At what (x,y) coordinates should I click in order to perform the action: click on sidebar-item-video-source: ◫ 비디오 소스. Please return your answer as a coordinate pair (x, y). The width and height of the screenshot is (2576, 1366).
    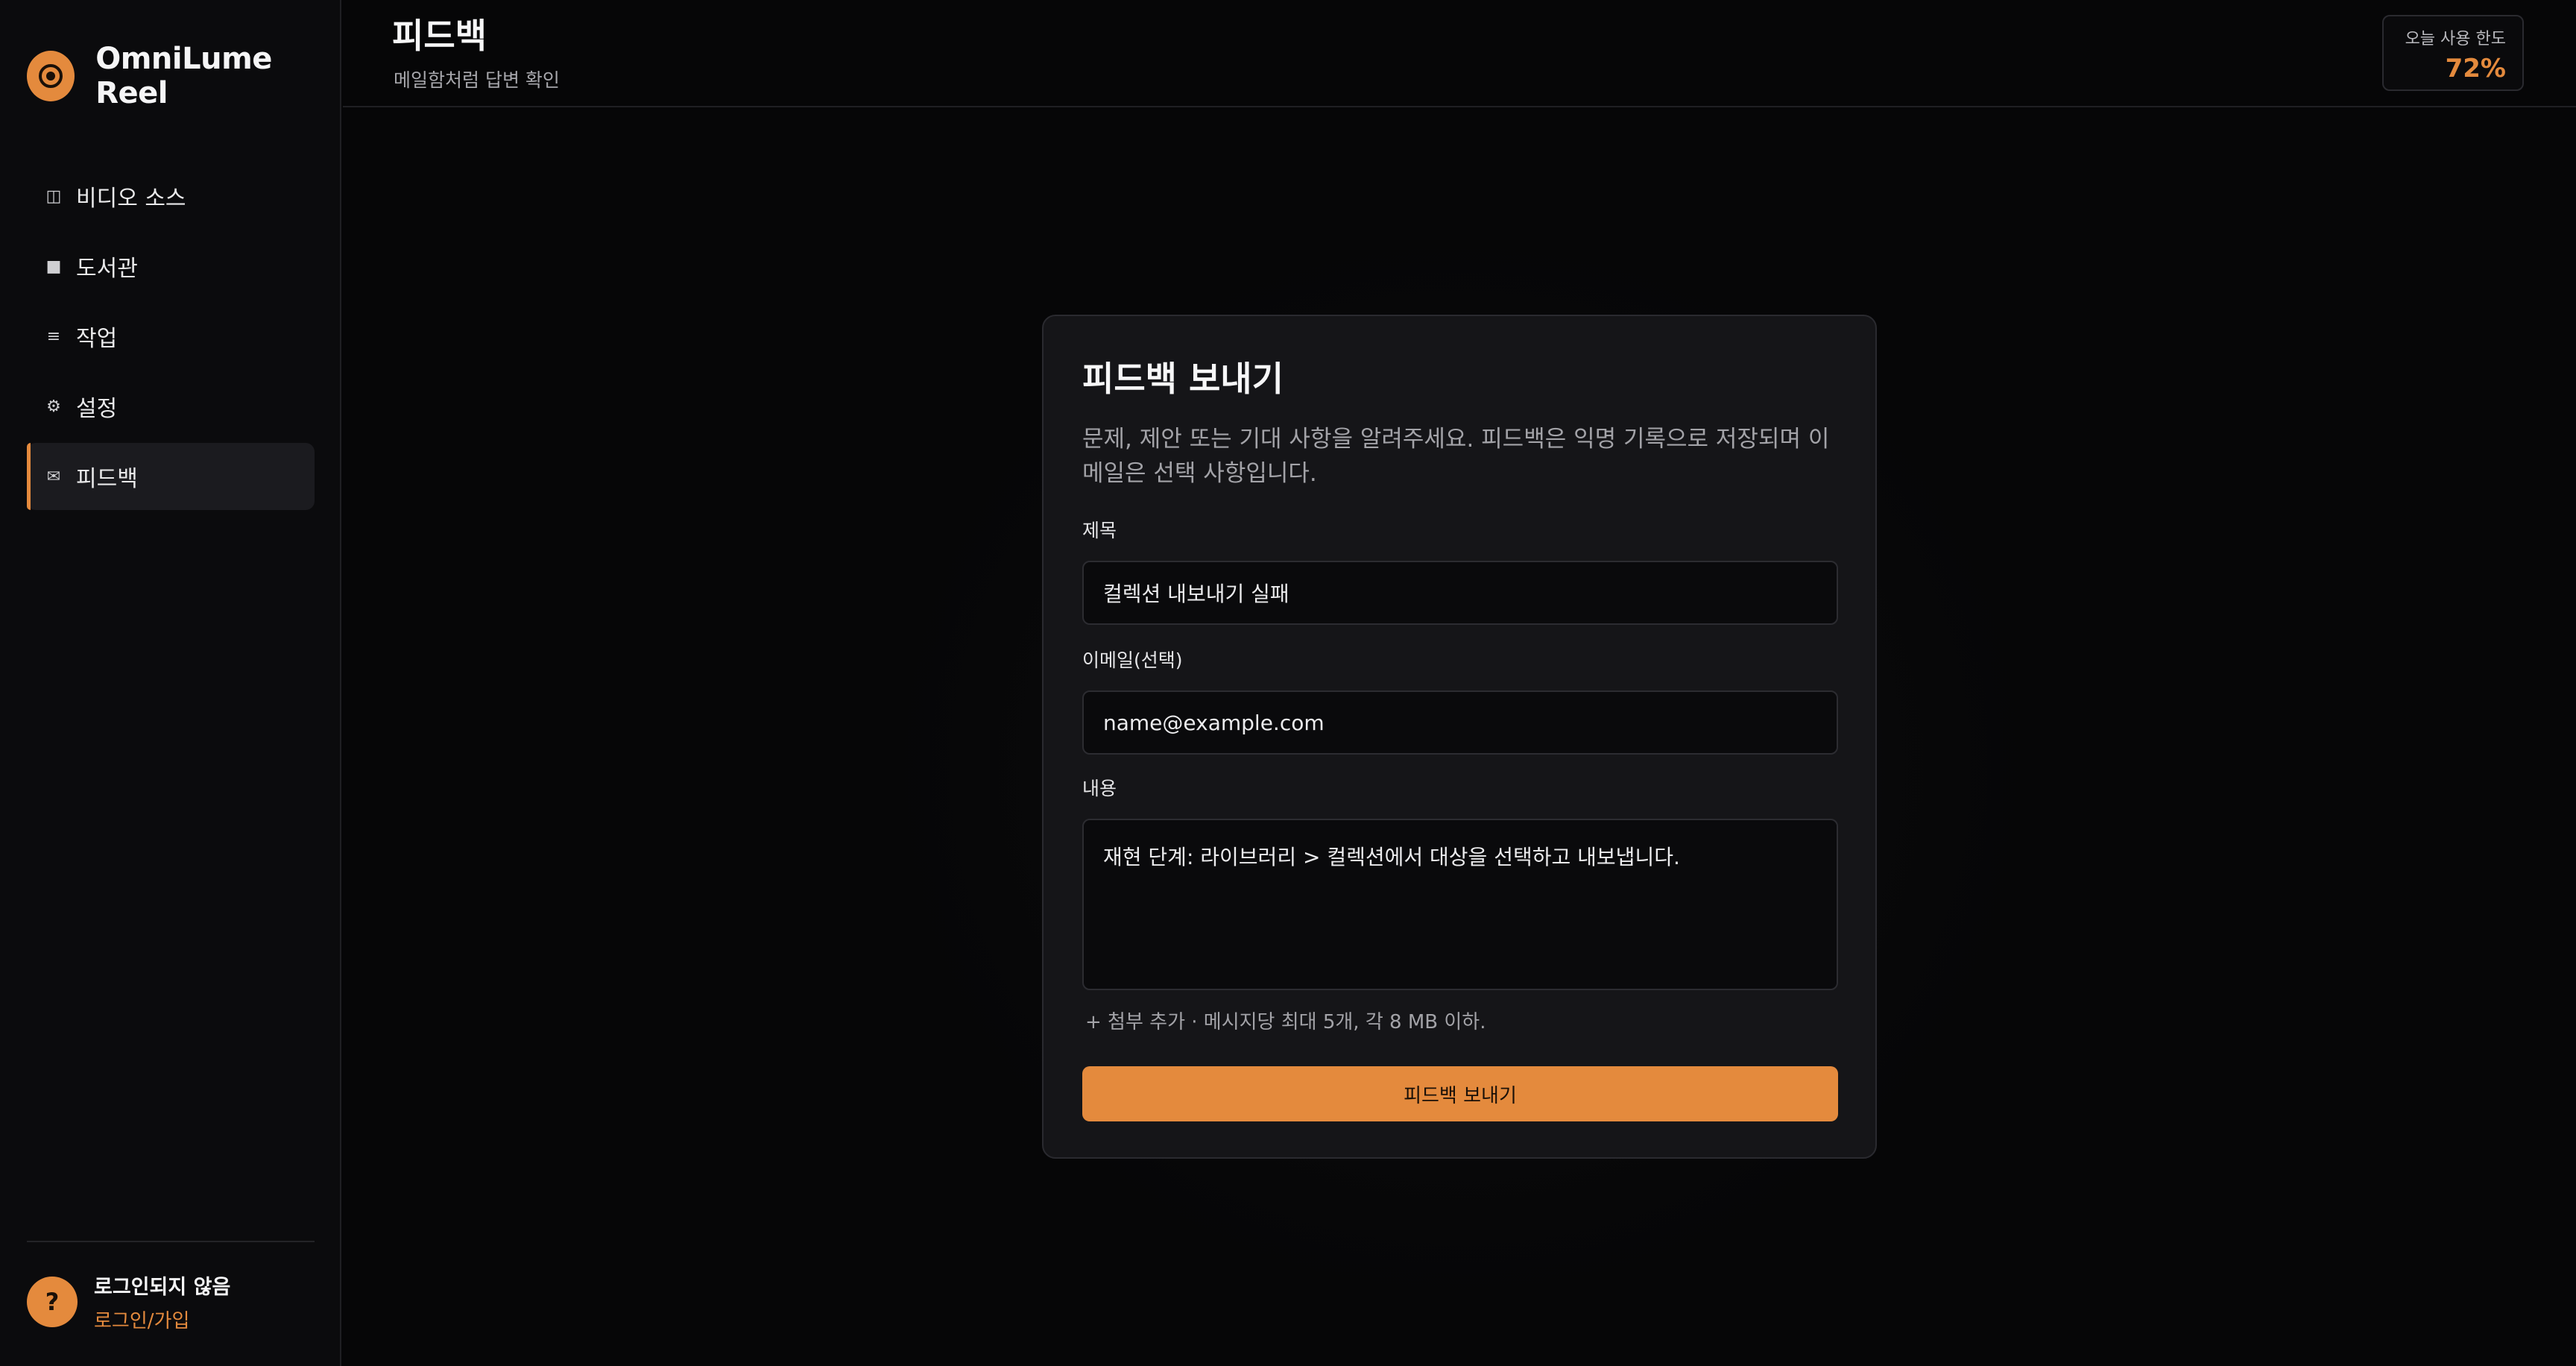
    Looking at the image, I should click on (171, 196).